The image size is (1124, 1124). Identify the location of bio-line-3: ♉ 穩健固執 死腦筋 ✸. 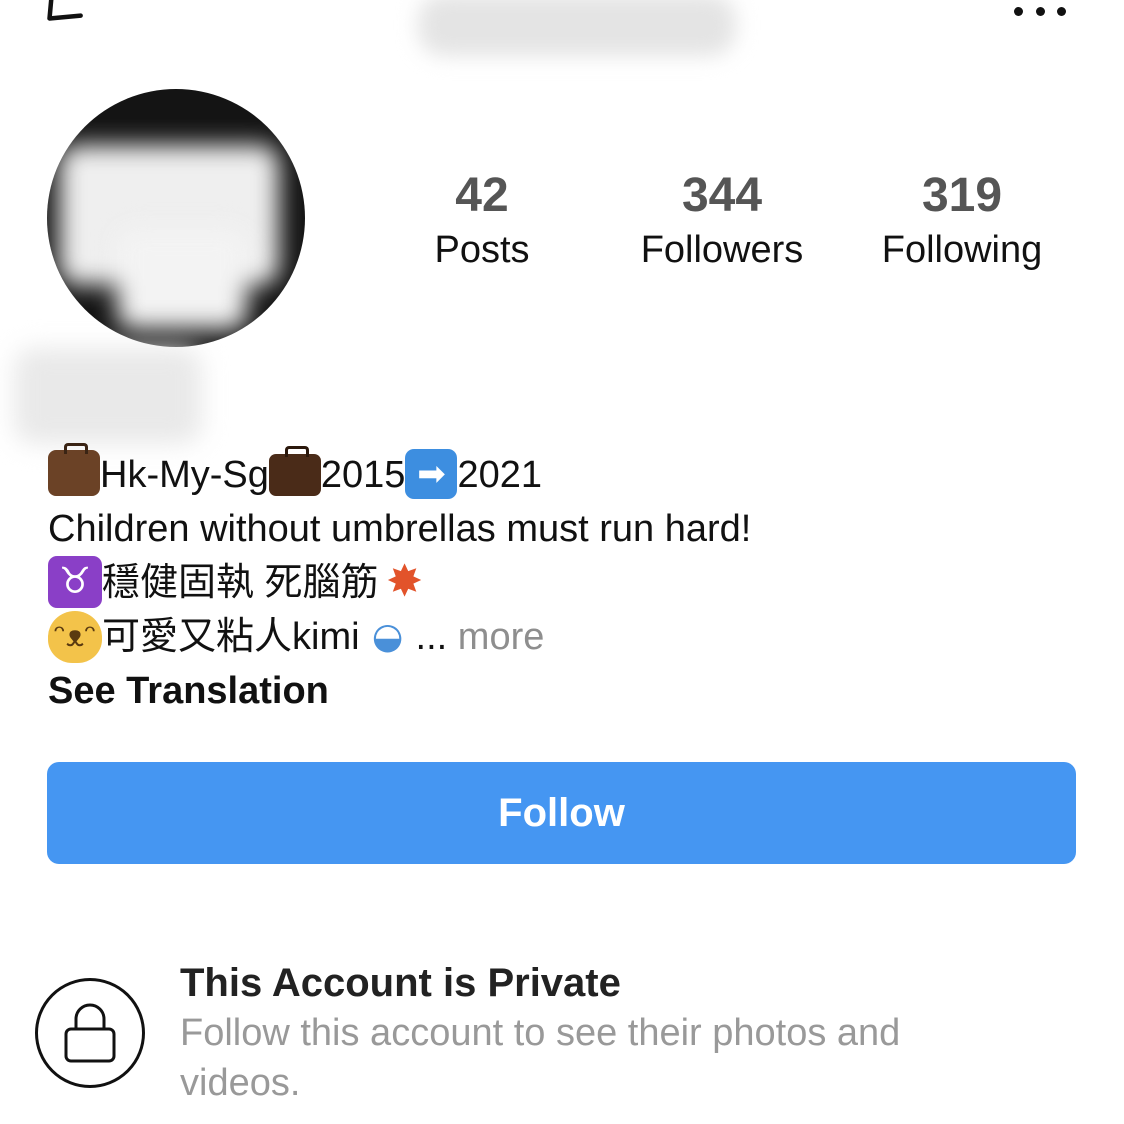
(568, 582).